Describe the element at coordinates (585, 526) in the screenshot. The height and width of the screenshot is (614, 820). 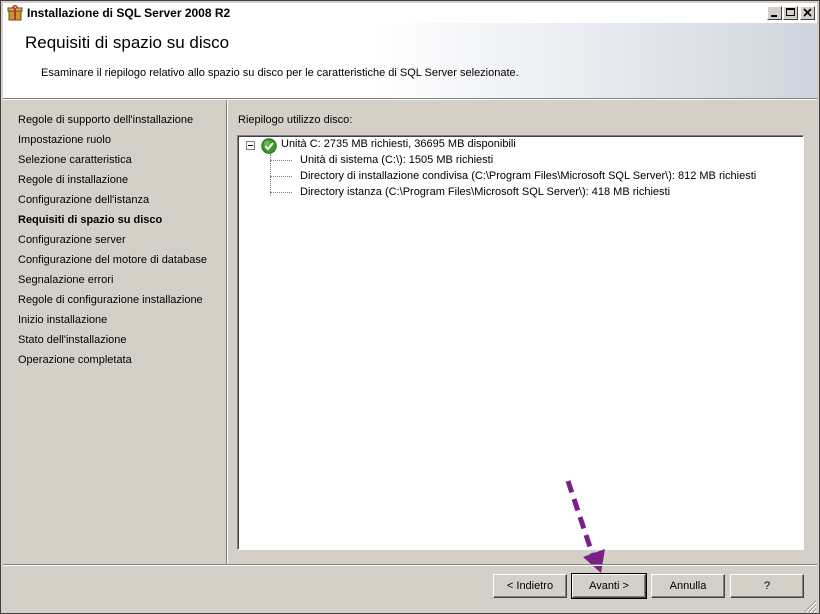
I see `annotation-arrow-icon` at that location.